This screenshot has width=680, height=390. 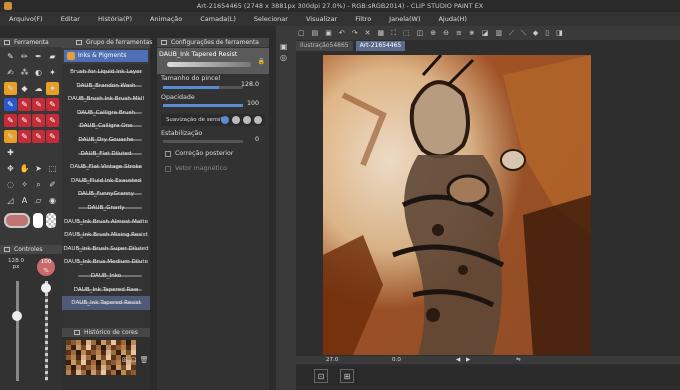 What do you see at coordinates (458, 360) in the screenshot?
I see `rotate-left-icon: ◀` at bounding box center [458, 360].